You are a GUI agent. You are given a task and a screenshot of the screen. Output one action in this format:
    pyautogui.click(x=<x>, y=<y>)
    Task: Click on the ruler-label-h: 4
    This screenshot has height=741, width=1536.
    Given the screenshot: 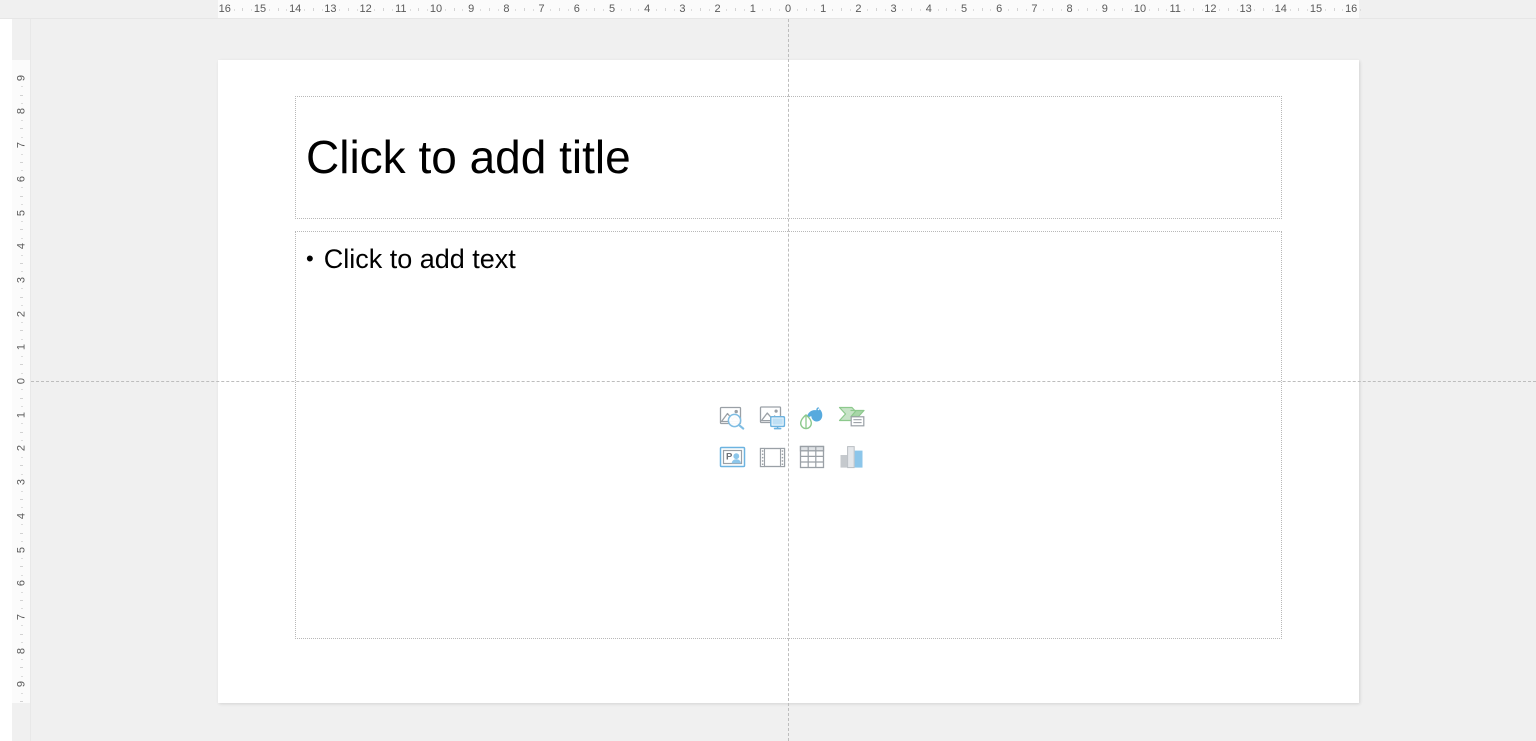 What is the action you would take?
    pyautogui.click(x=647, y=9)
    